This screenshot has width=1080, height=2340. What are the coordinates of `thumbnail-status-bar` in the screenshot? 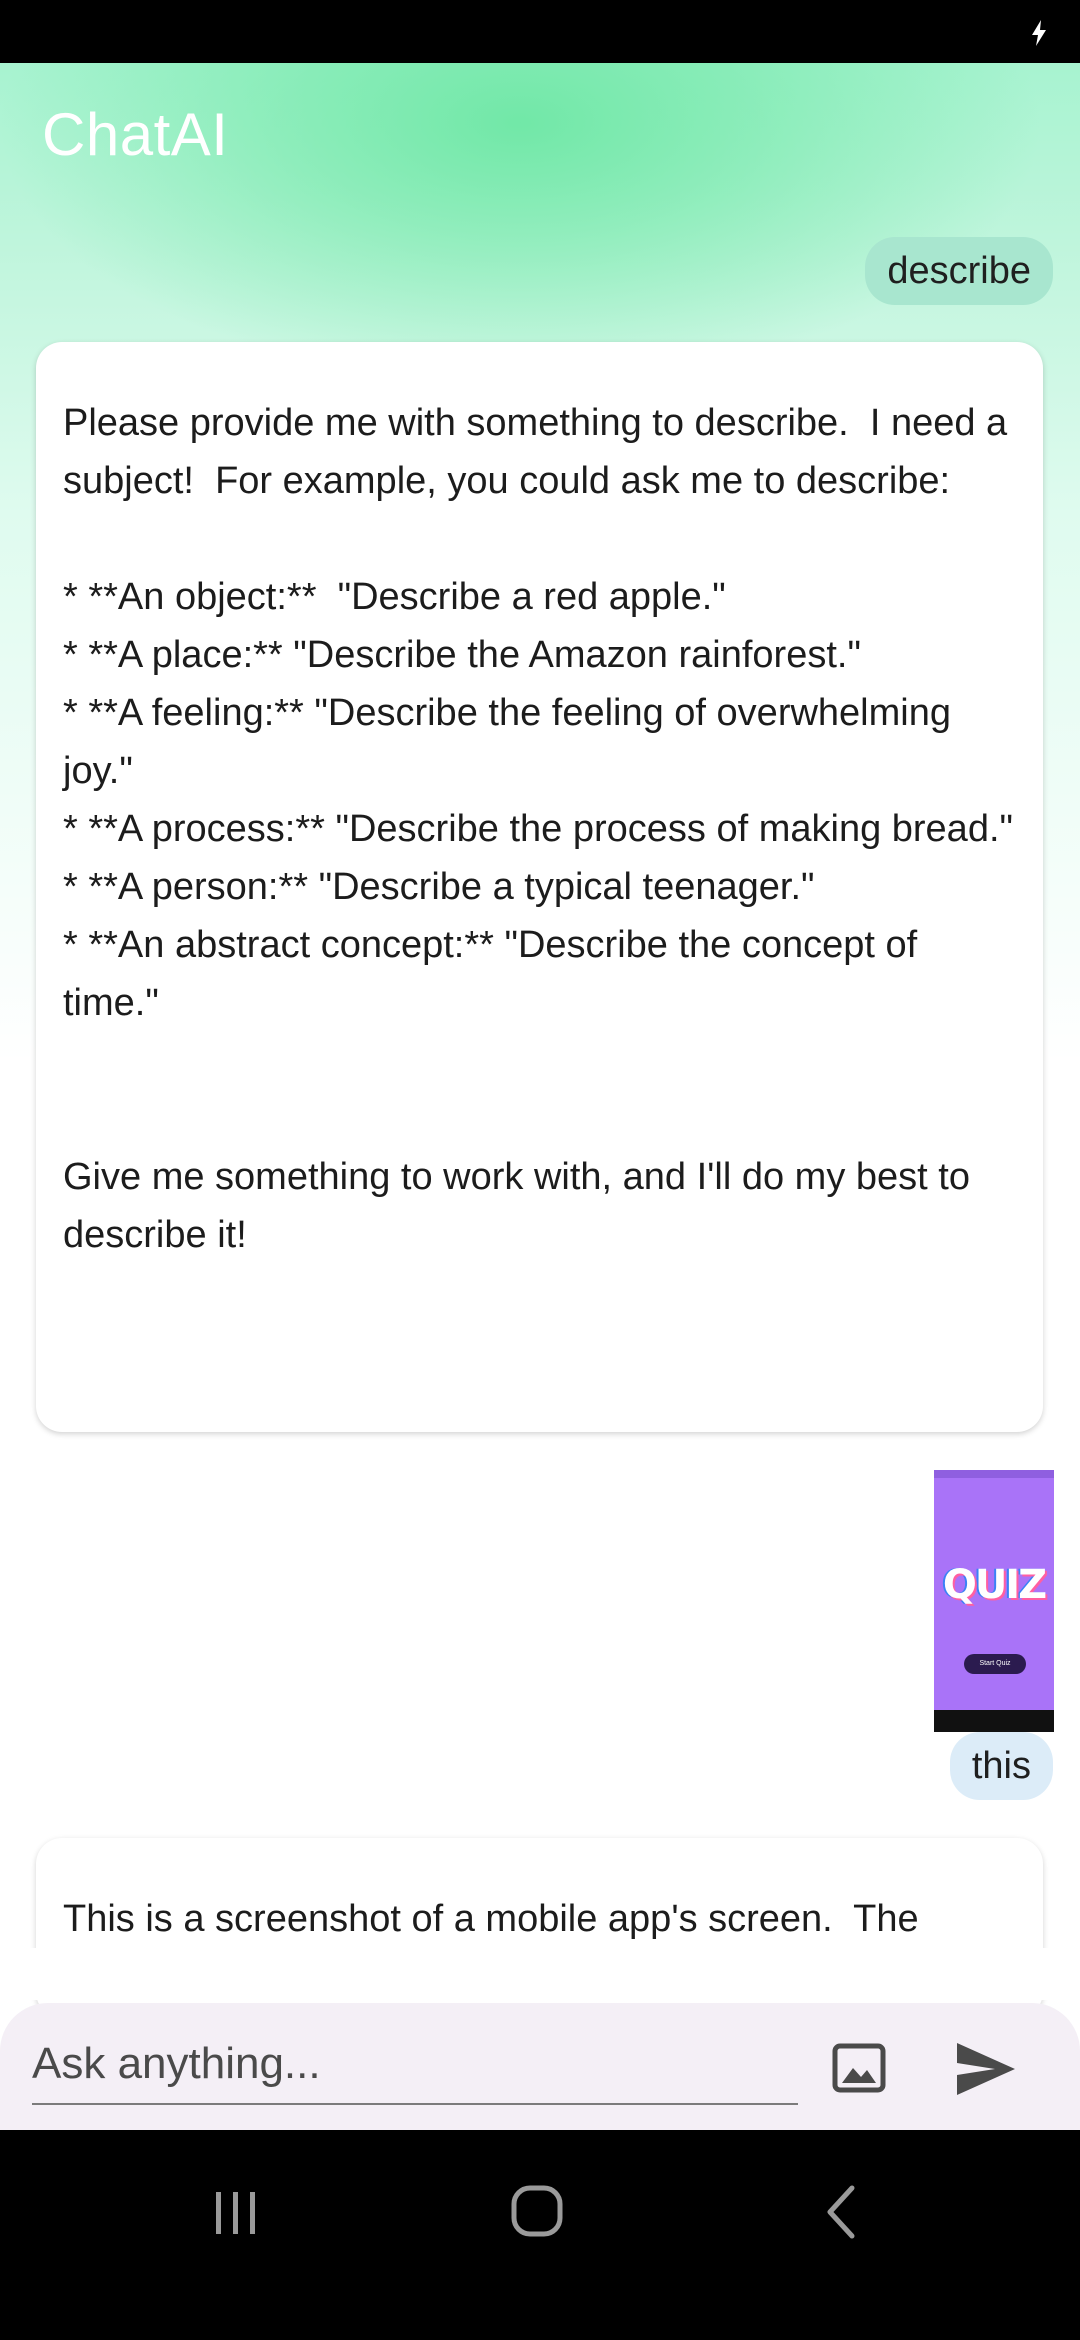 It's located at (994, 1474).